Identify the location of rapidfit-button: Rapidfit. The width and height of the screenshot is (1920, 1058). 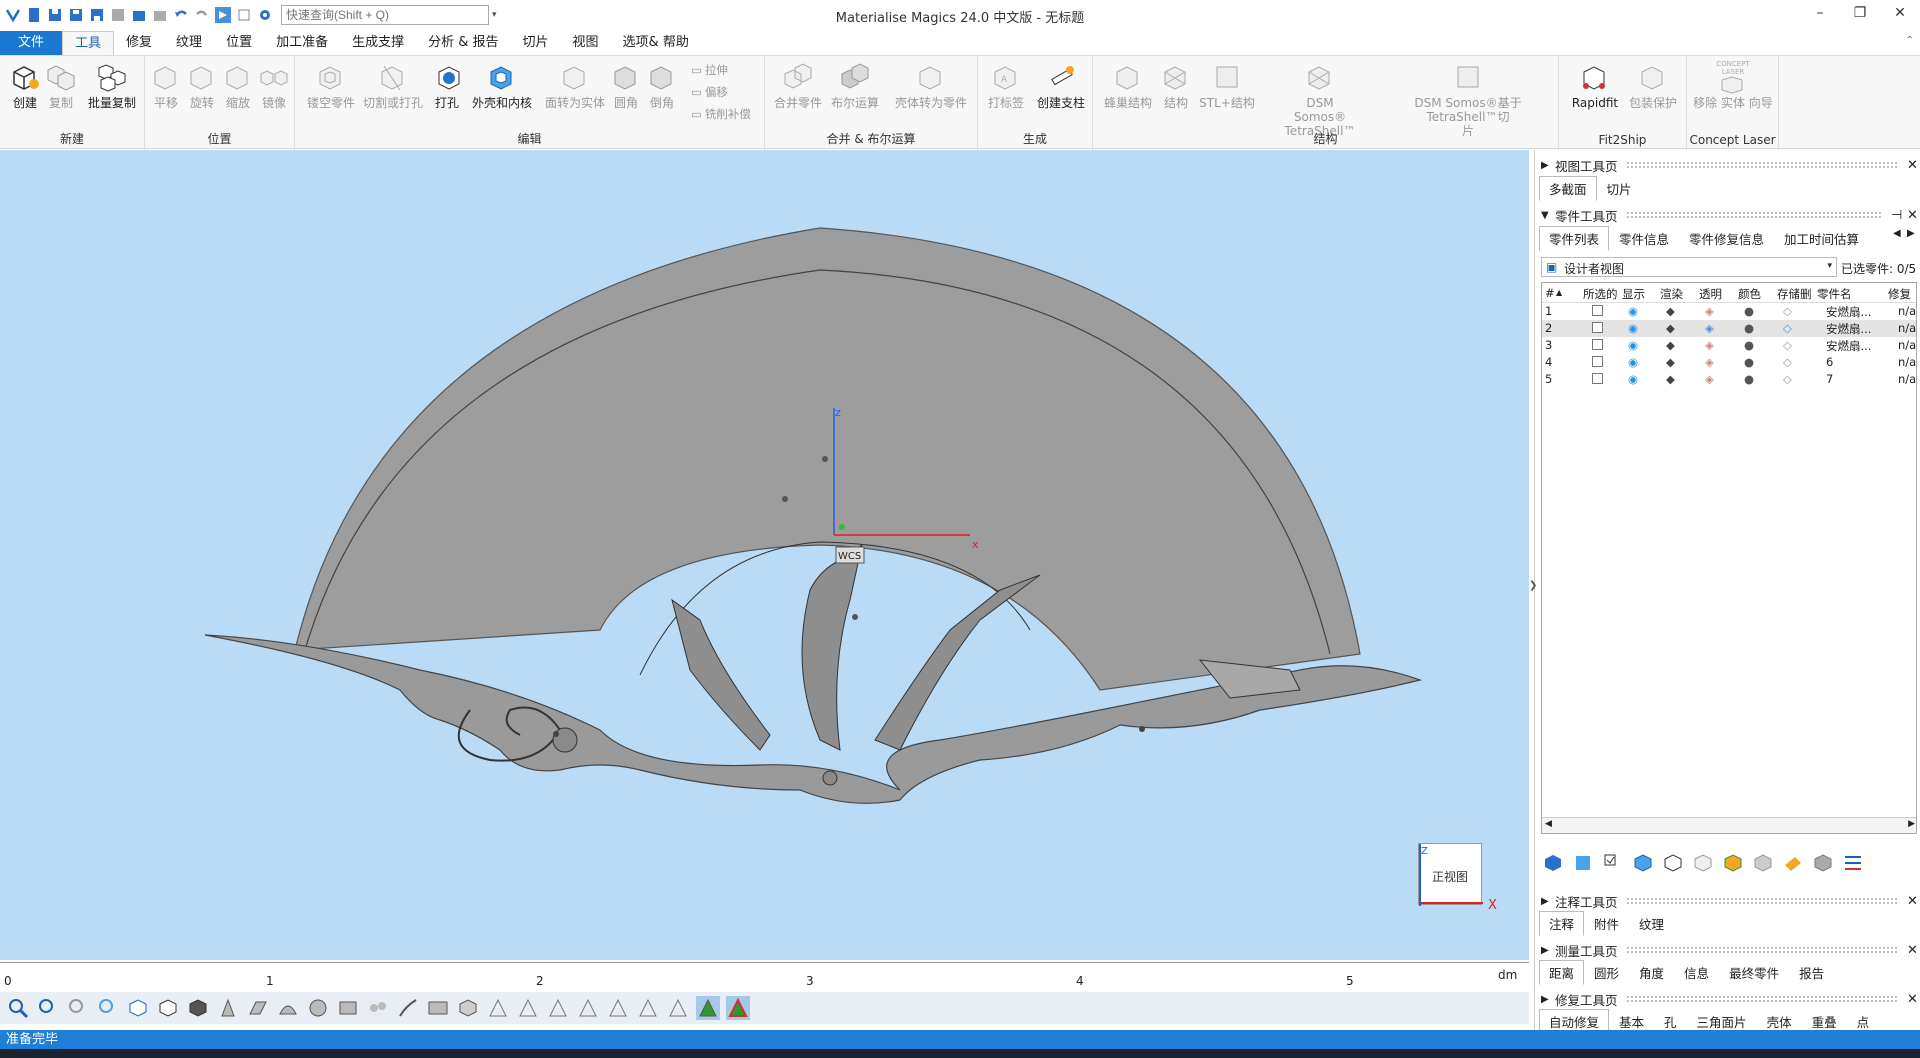
(1595, 85).